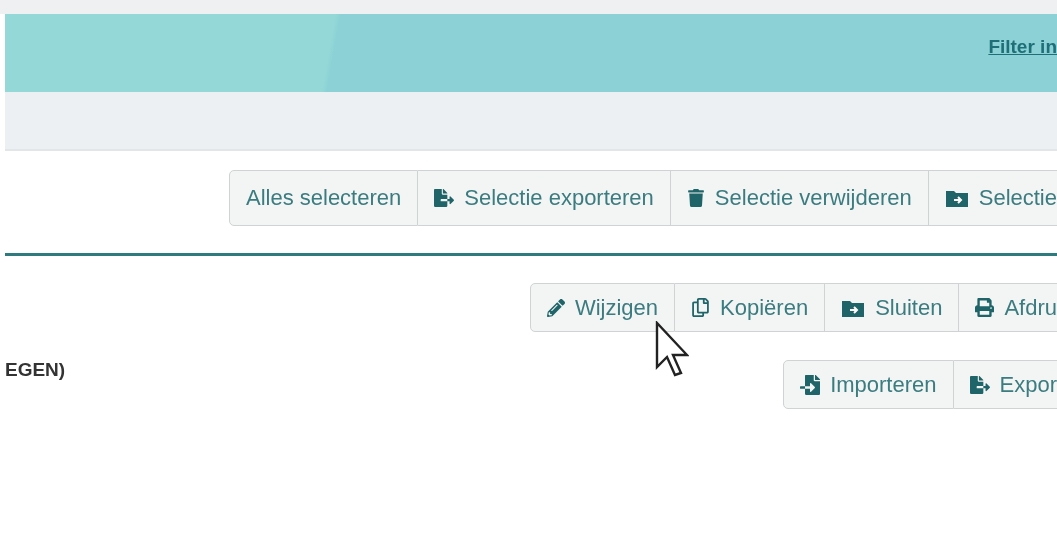 The height and width of the screenshot is (554, 1057). I want to click on file-import-icon, so click(810, 384).